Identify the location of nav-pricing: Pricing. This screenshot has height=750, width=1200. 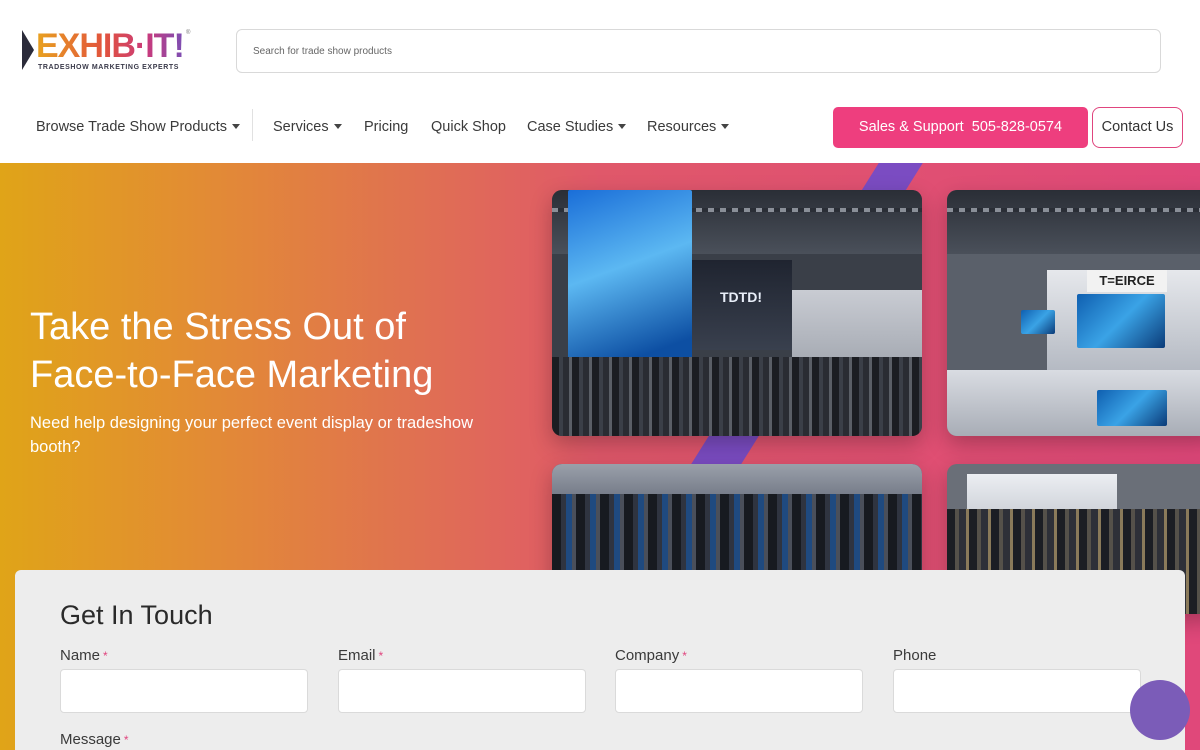
(386, 127).